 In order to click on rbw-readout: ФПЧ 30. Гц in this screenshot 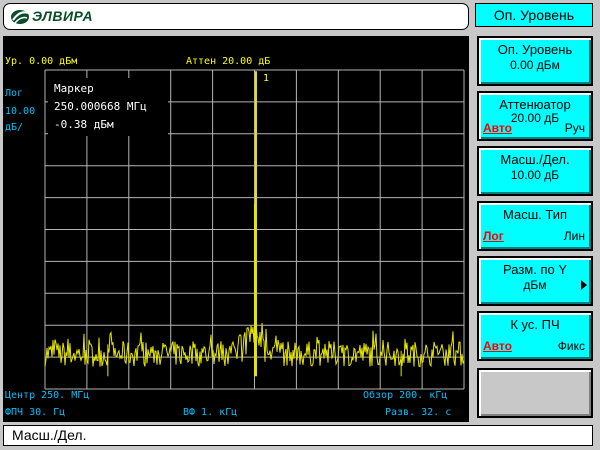, I will do `click(35, 412)`.